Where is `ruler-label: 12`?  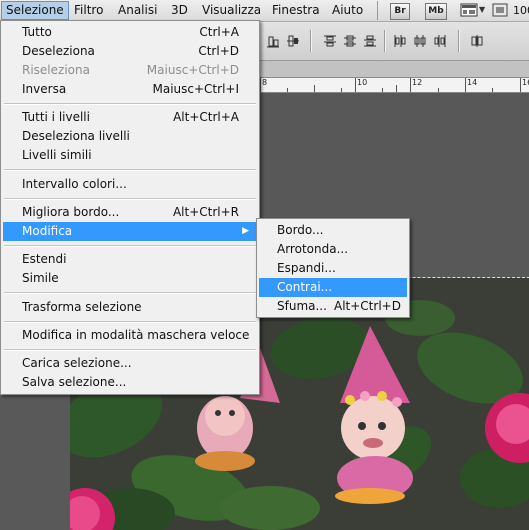 ruler-label: 12 is located at coordinates (417, 82).